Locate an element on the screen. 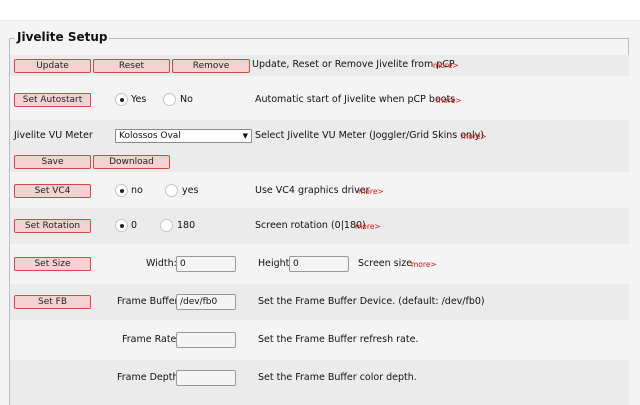  set-vc4-button: Set VC4 is located at coordinates (52, 191).